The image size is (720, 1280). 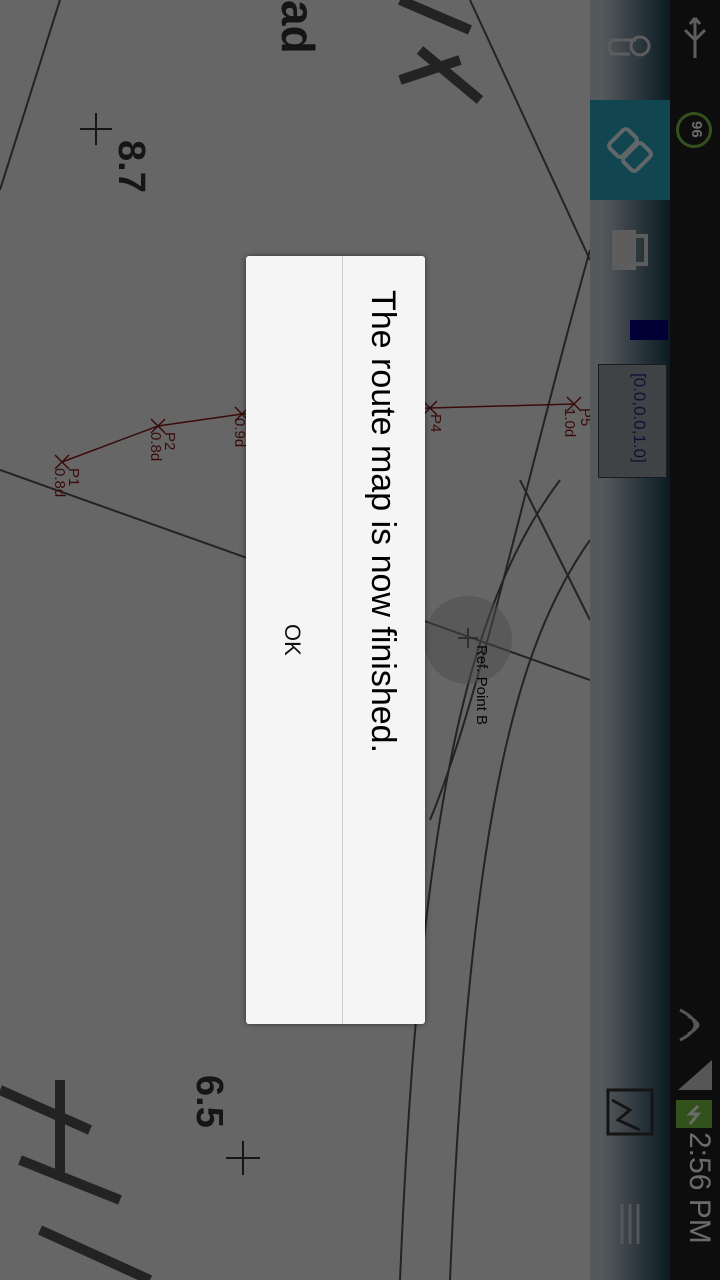 What do you see at coordinates (342, 640) in the screenshot?
I see `dialog-divider` at bounding box center [342, 640].